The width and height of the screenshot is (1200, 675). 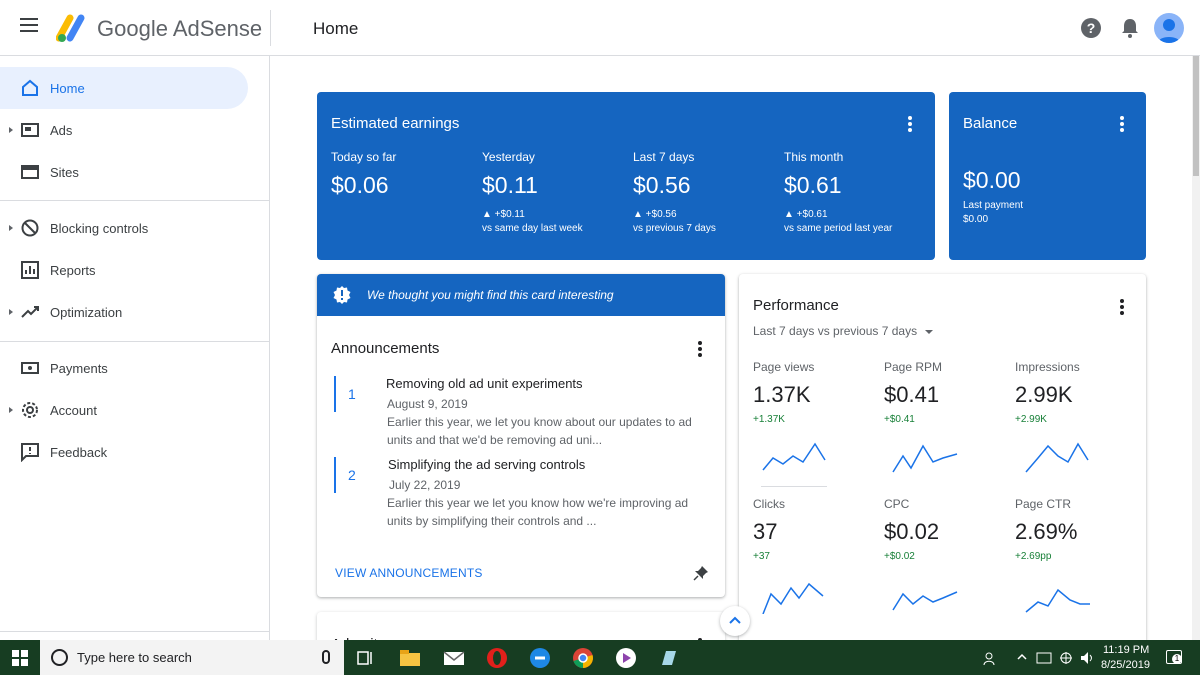 I want to click on clock-time: 11:19 PM, so click(x=1126, y=650).